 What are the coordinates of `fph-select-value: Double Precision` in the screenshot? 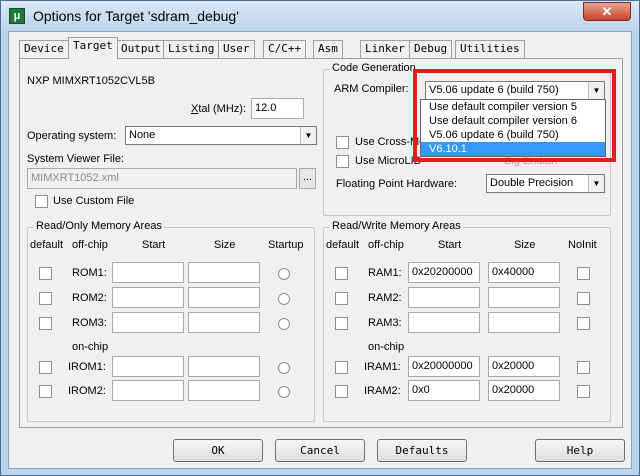 It's located at (532, 183).